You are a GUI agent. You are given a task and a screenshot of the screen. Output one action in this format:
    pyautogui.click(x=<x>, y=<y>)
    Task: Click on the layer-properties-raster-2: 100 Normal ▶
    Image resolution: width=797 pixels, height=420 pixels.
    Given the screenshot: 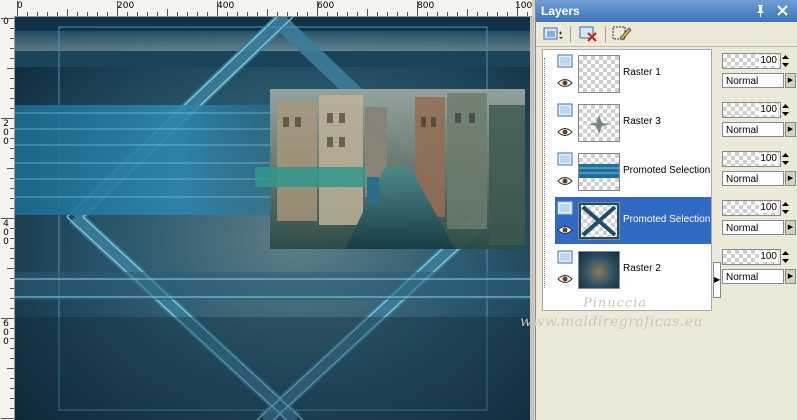 What is the action you would take?
    pyautogui.click(x=759, y=268)
    